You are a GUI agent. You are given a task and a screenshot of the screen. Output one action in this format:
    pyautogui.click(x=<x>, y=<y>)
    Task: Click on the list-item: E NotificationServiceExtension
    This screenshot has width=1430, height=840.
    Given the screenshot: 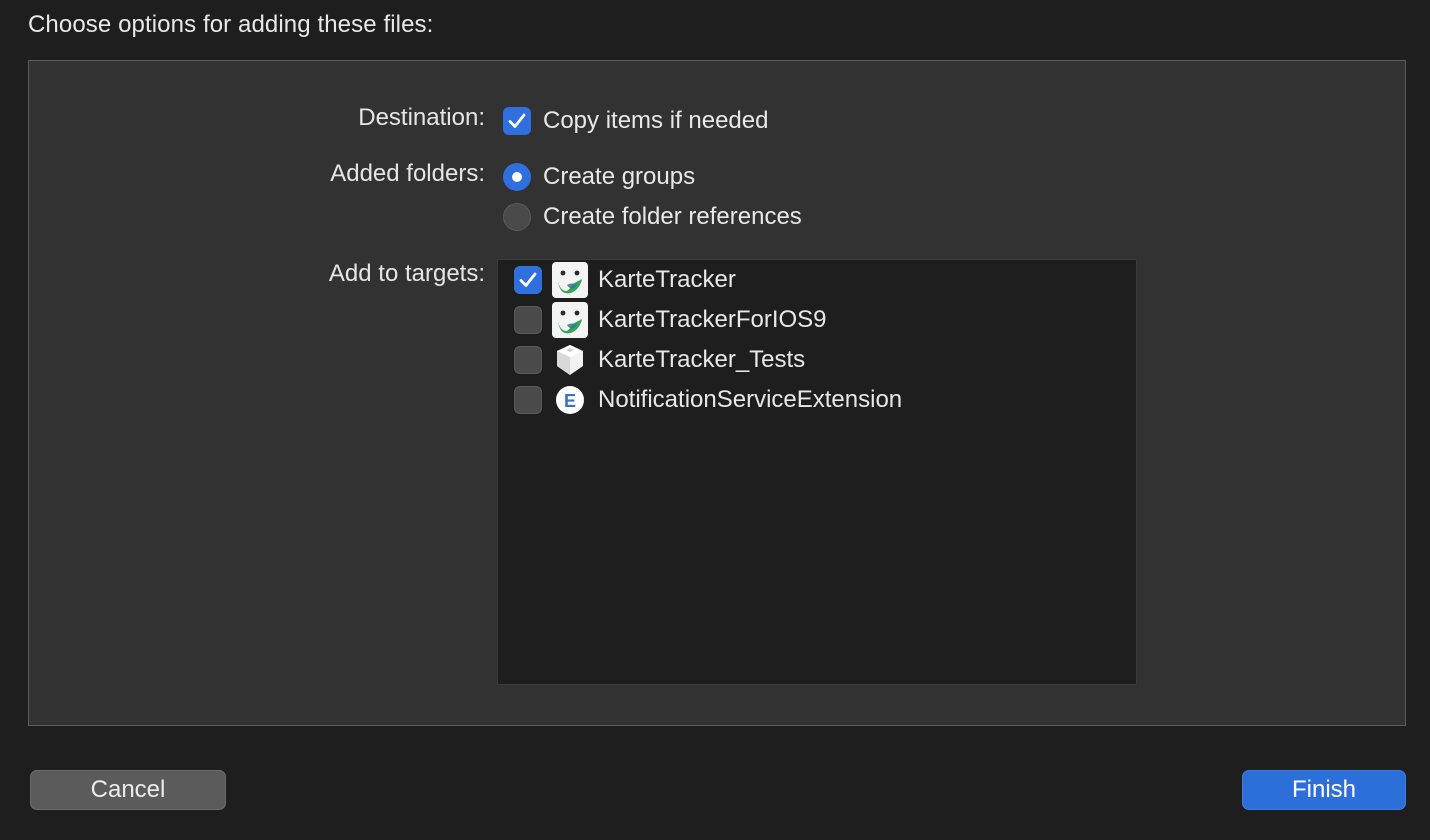 What is the action you would take?
    pyautogui.click(x=708, y=400)
    